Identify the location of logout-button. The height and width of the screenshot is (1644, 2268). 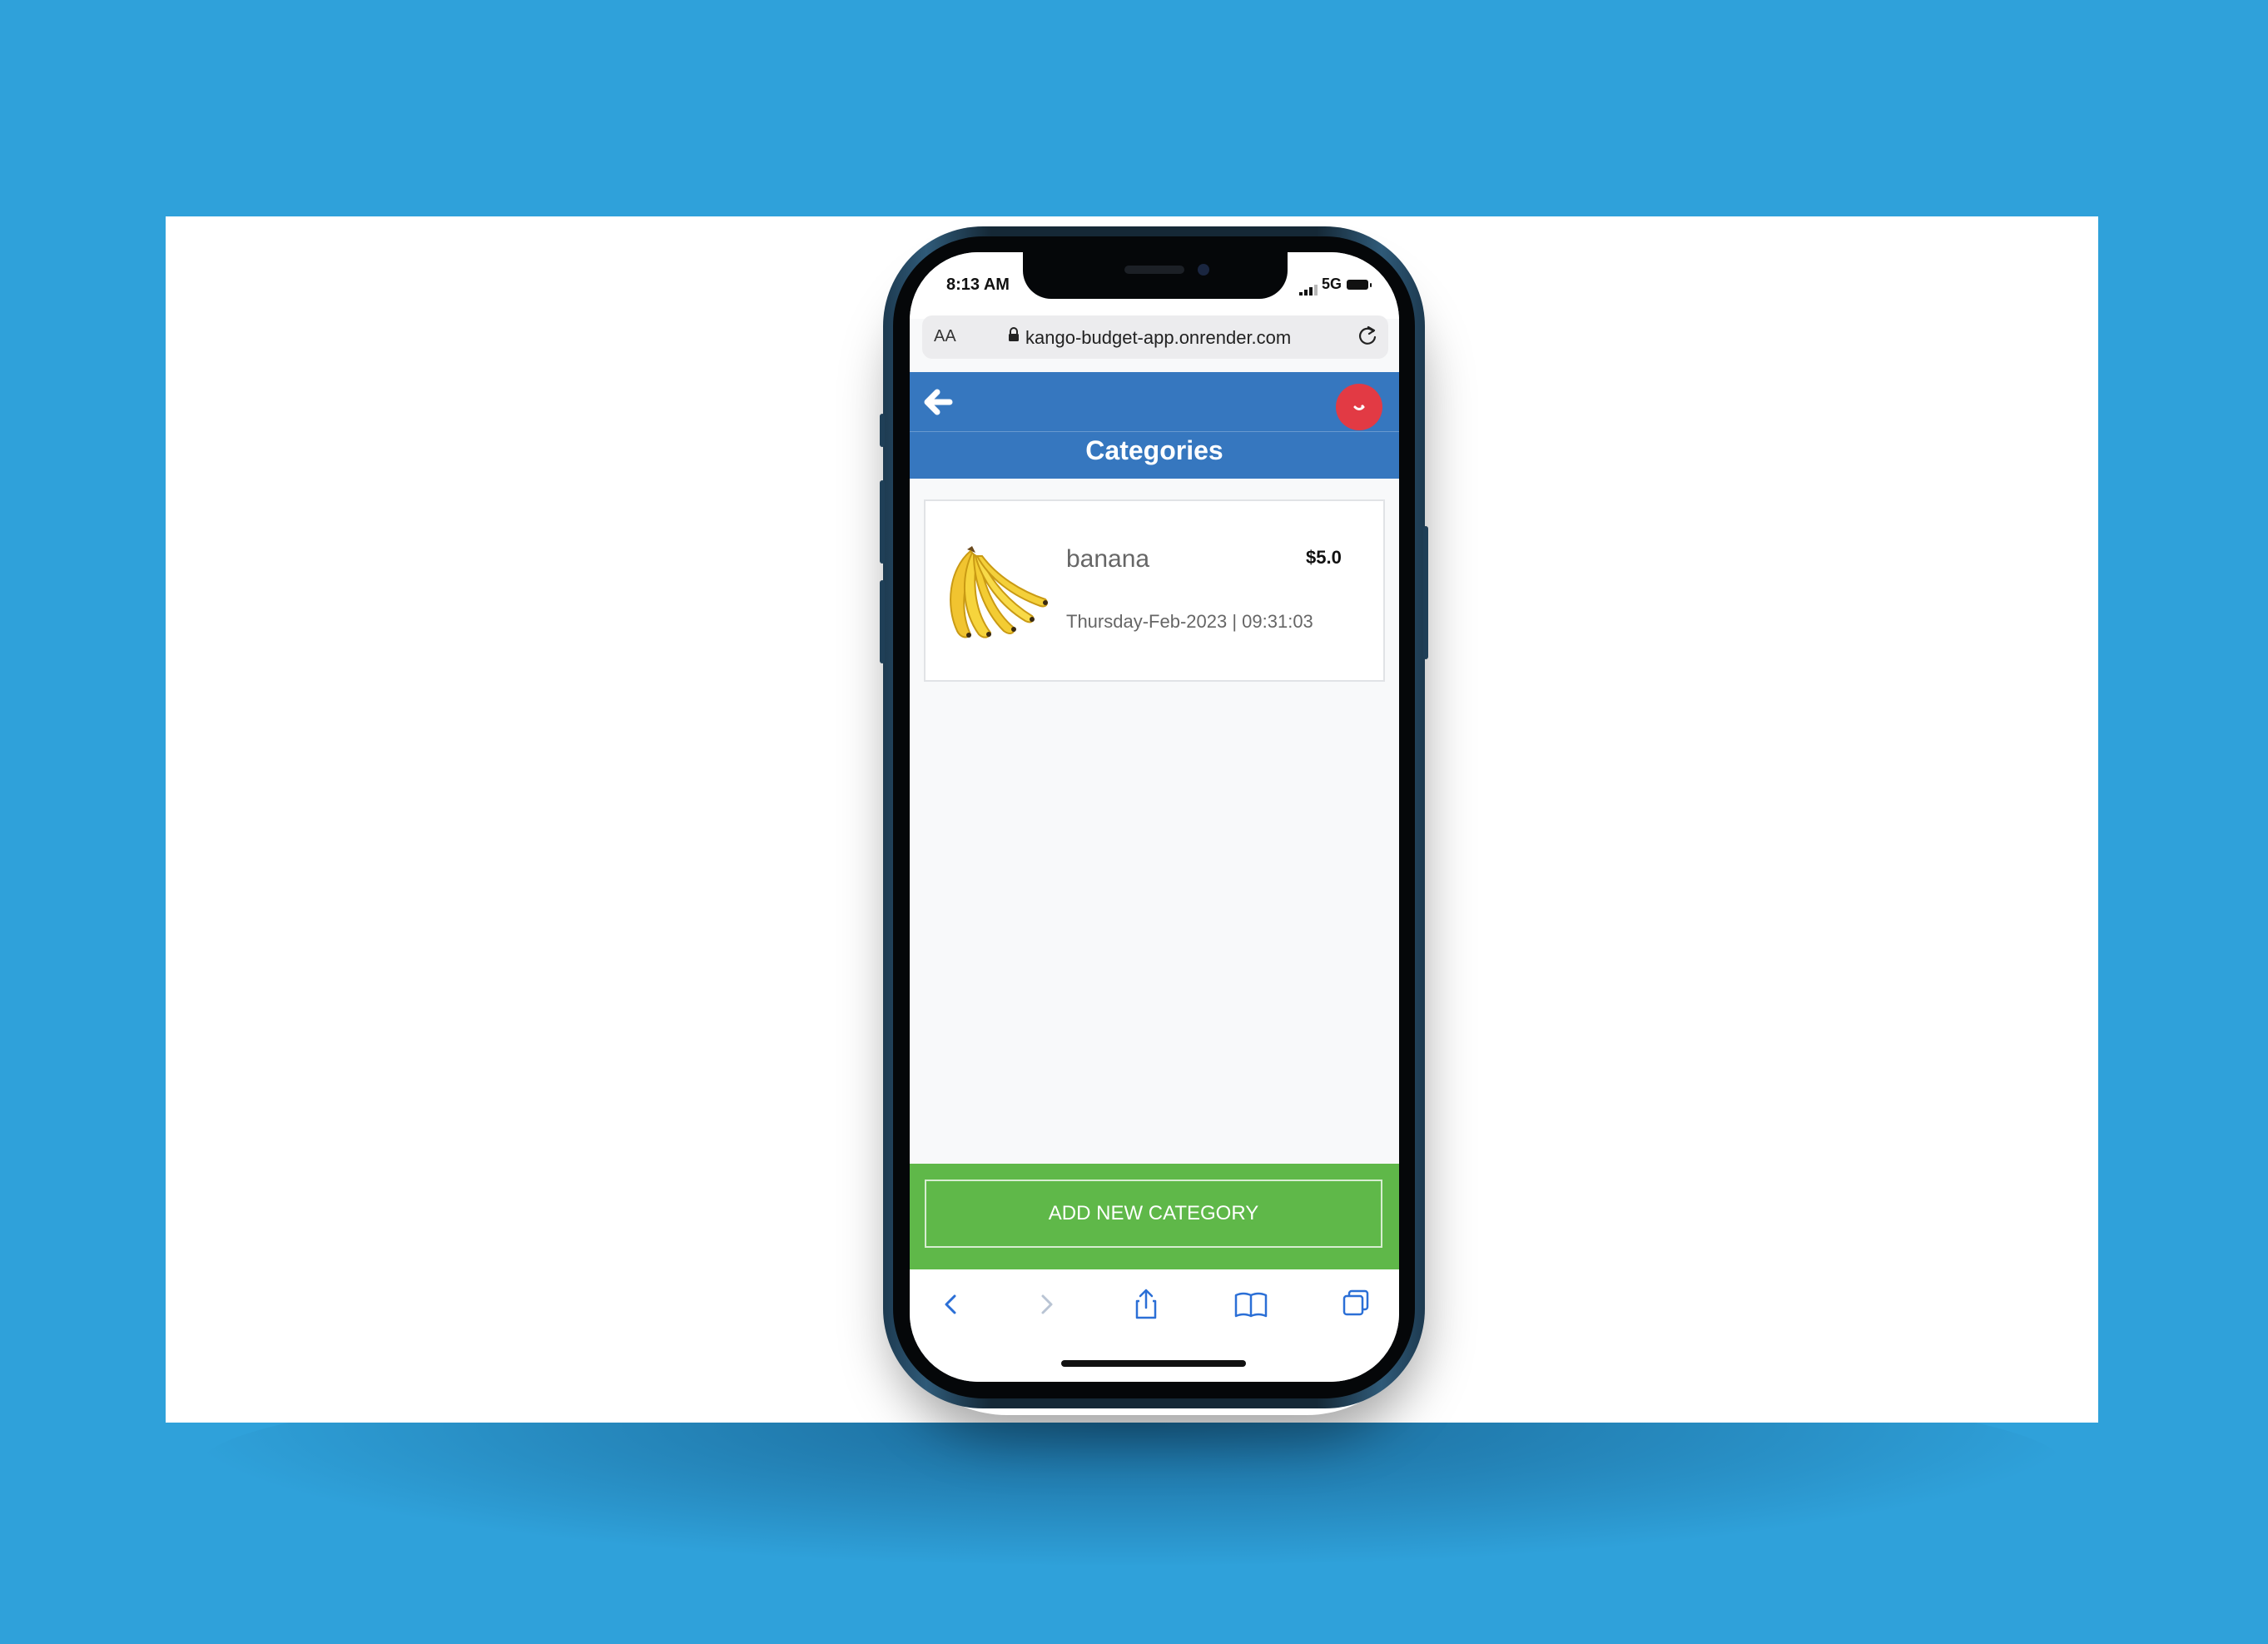
(1359, 407).